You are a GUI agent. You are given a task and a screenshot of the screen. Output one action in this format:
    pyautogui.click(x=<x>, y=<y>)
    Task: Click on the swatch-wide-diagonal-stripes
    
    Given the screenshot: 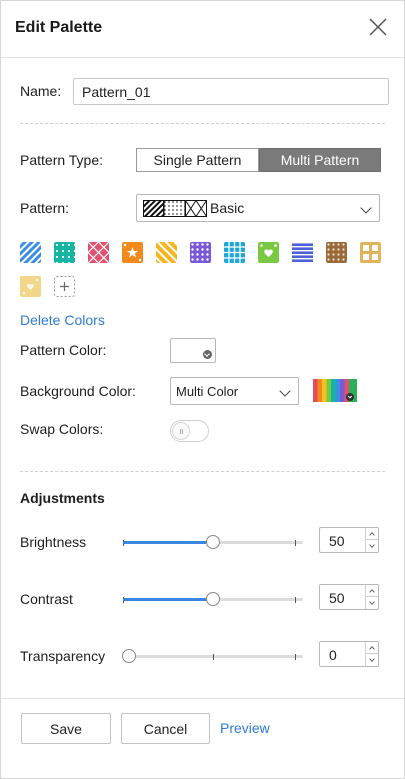 What is the action you would take?
    pyautogui.click(x=166, y=252)
    